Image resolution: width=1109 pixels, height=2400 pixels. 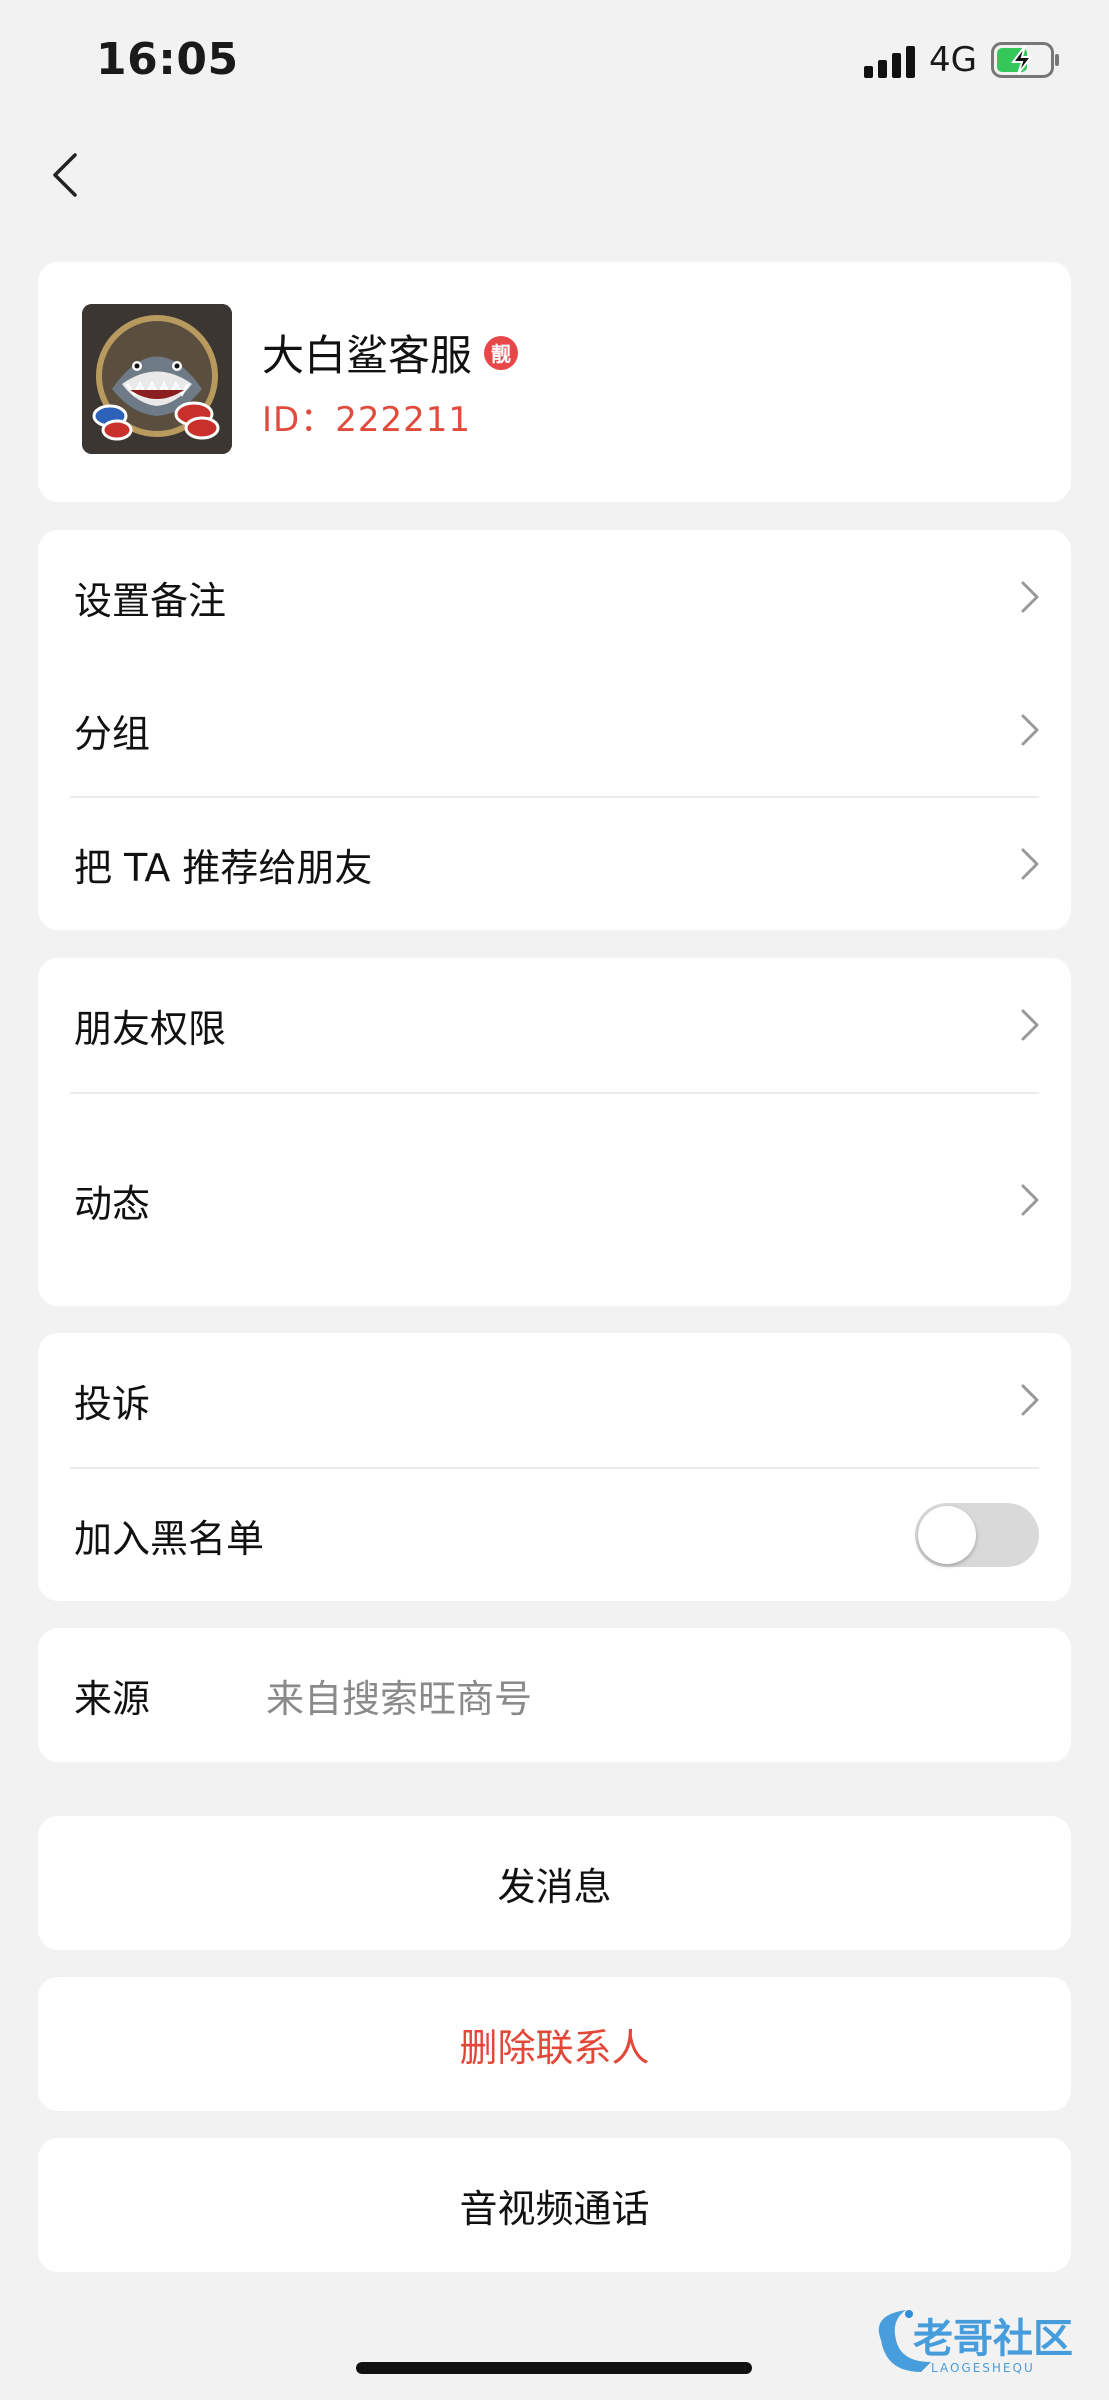 What do you see at coordinates (169, 1538) in the screenshot?
I see `blacklist-label: 加入黑名单` at bounding box center [169, 1538].